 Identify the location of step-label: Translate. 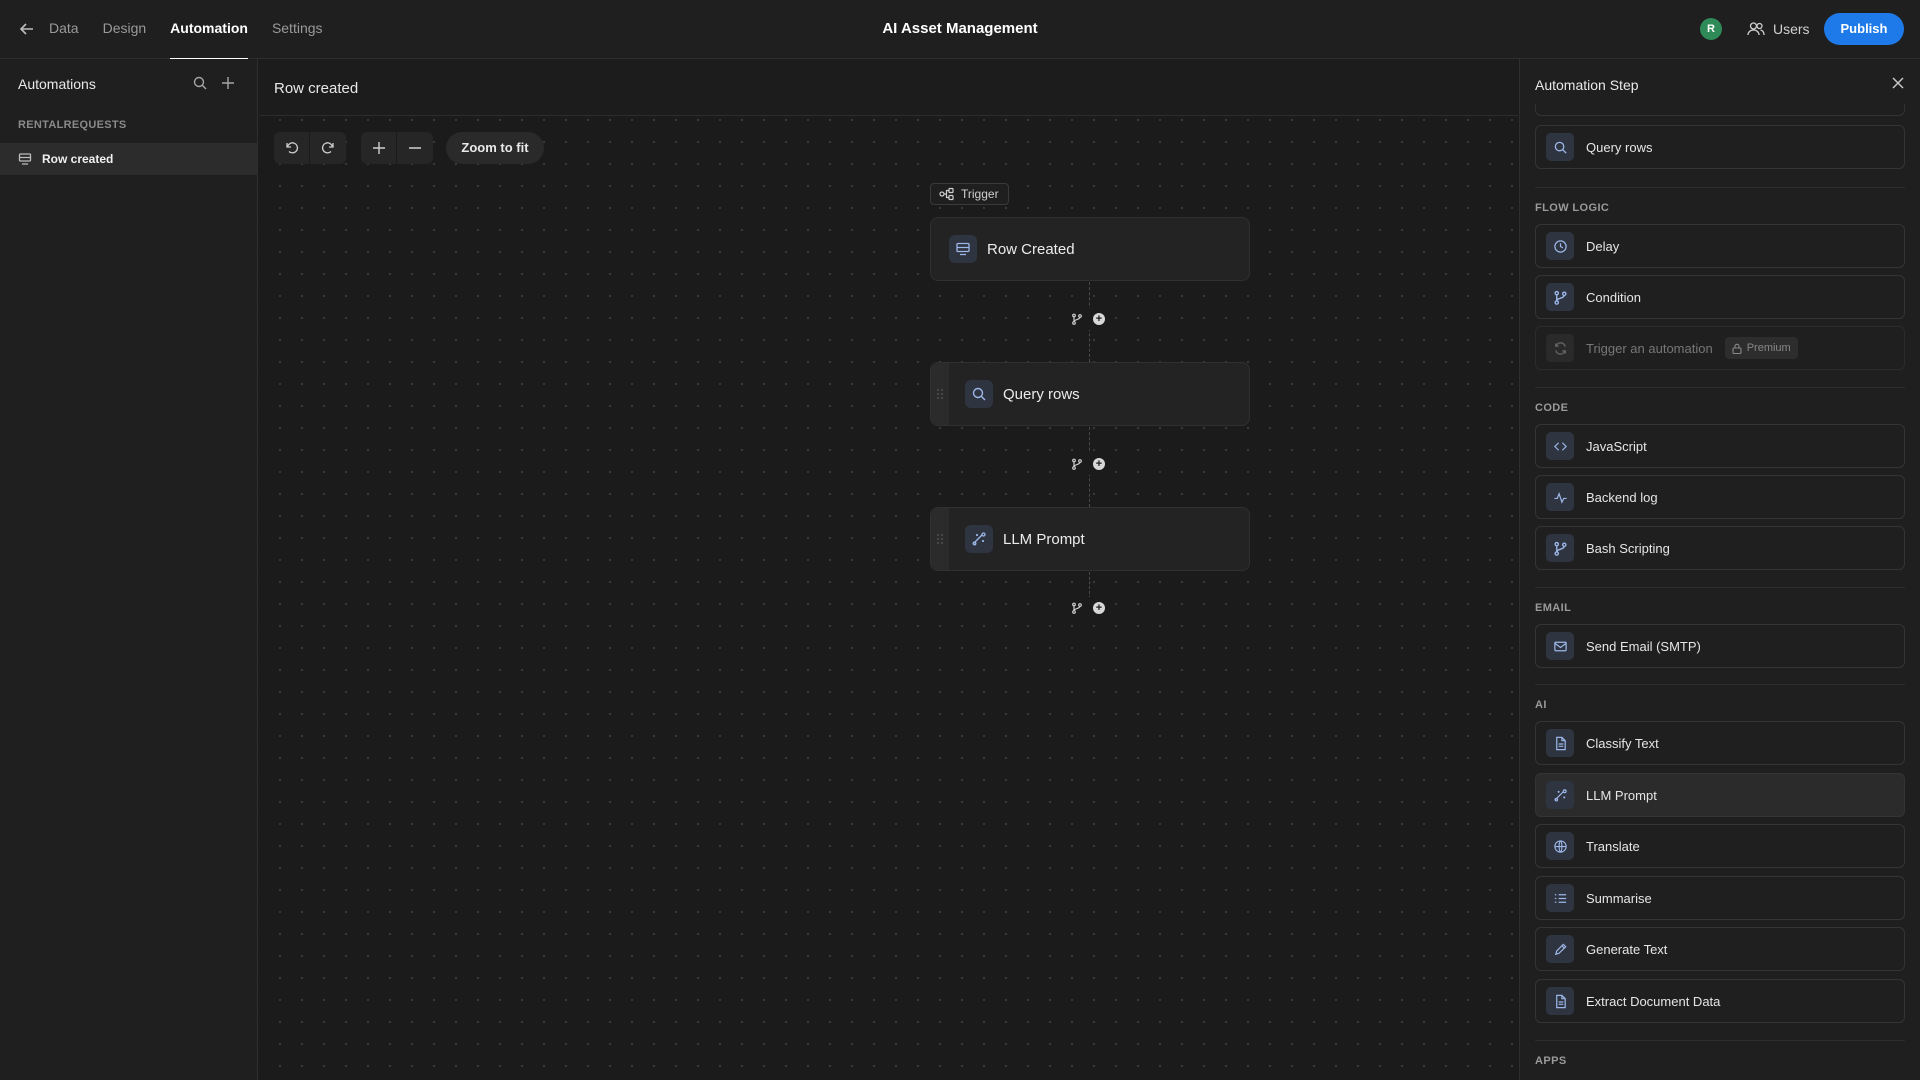
(1613, 846).